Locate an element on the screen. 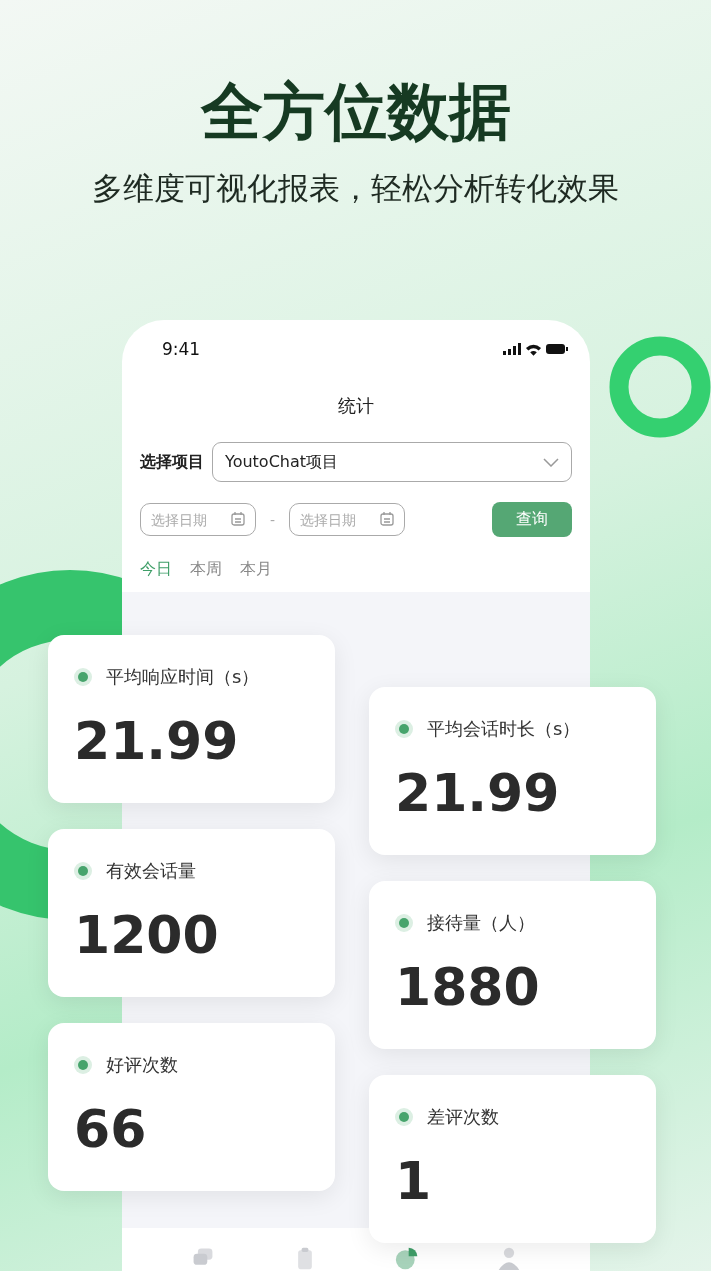  screen-title: 统计 is located at coordinates (356, 406).